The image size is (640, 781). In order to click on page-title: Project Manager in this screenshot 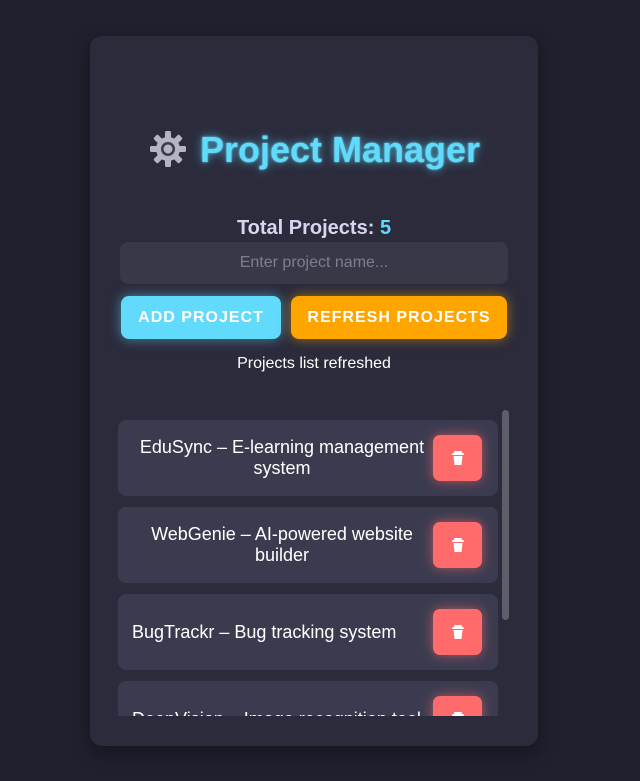, I will do `click(314, 150)`.